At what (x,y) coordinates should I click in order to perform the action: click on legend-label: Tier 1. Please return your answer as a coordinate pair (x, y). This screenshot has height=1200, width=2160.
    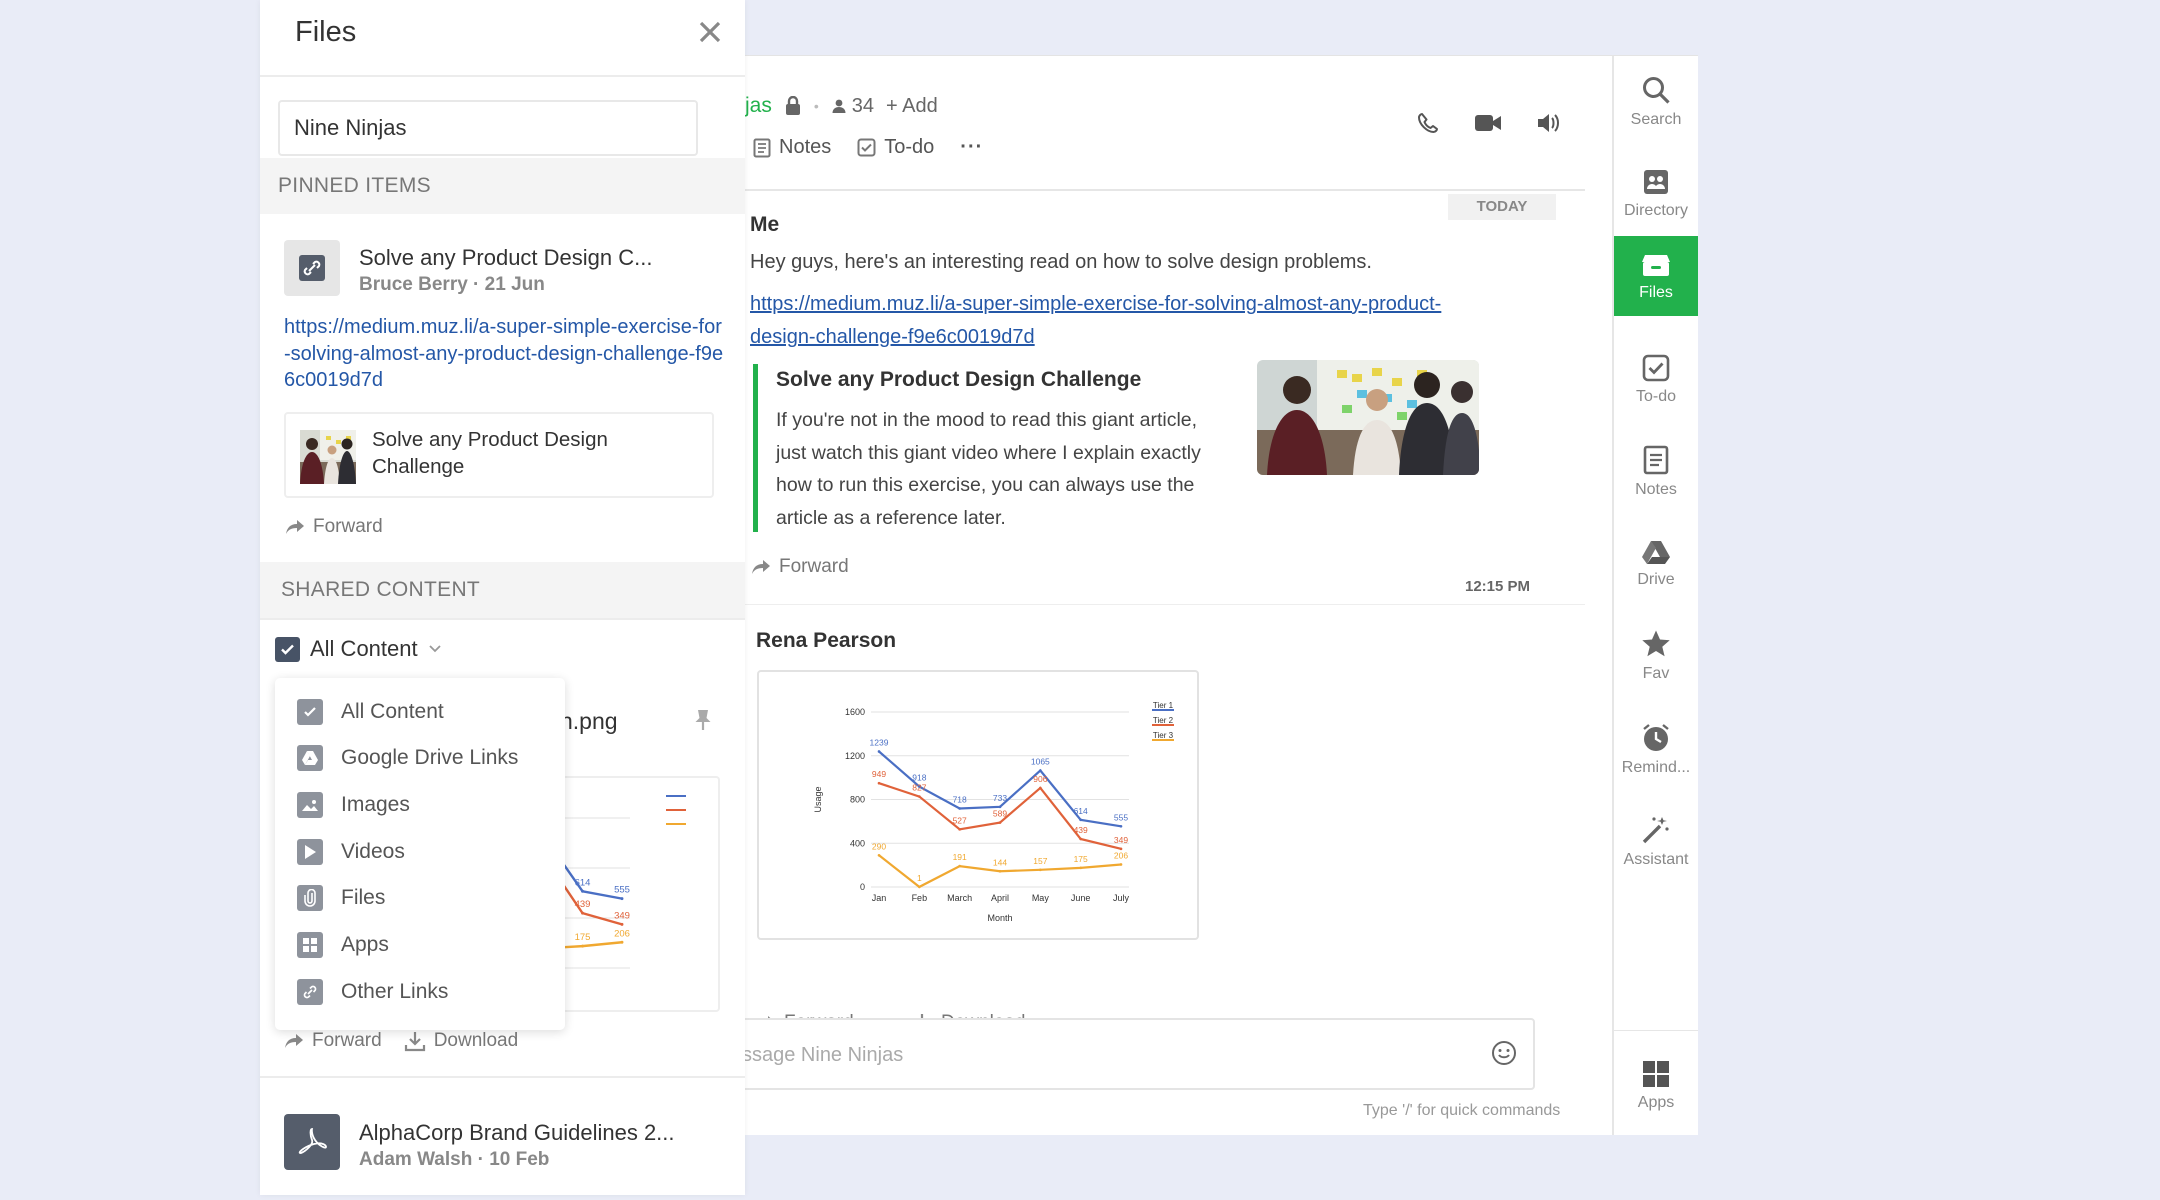
    Looking at the image, I should click on (1163, 705).